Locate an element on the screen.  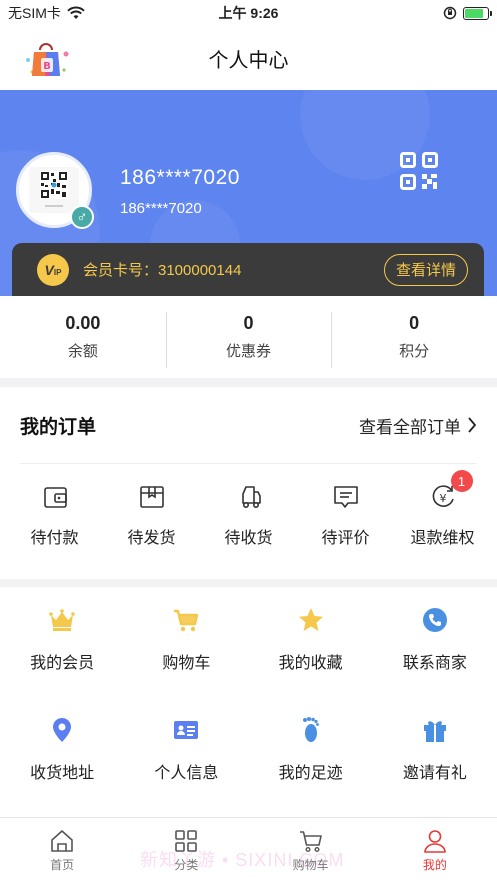
vip-card-bar: V IP 会员卡号：3100000144 查看详情 is located at coordinates (248, 269).